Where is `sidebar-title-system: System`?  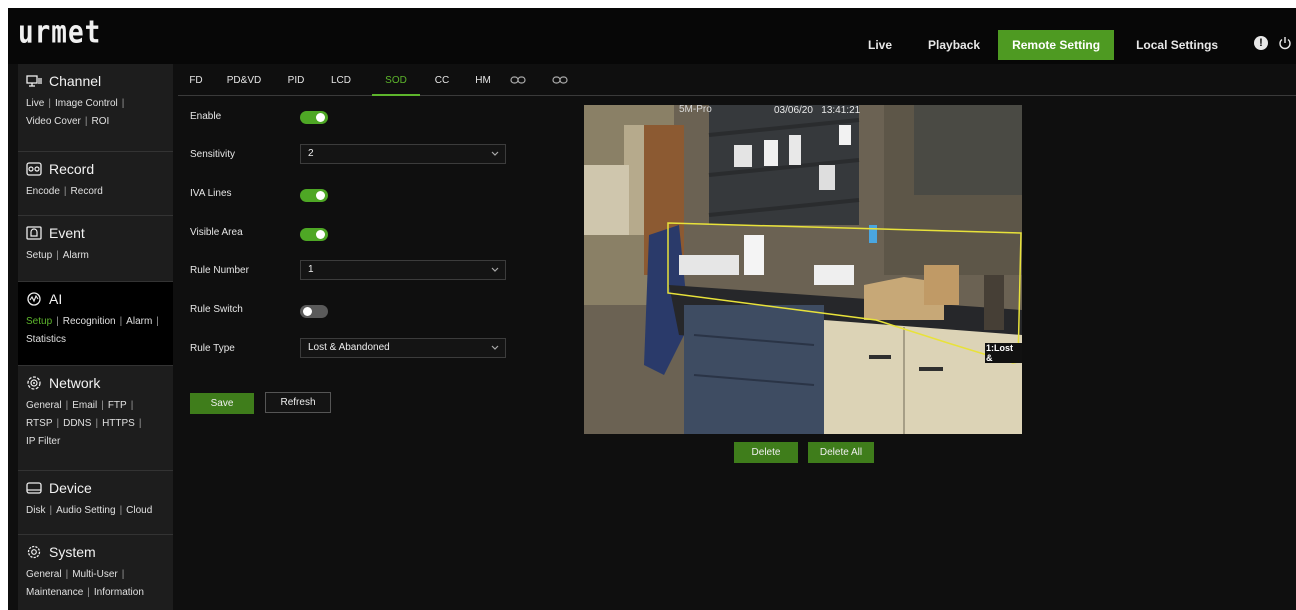
sidebar-title-system: System is located at coordinates (95, 552).